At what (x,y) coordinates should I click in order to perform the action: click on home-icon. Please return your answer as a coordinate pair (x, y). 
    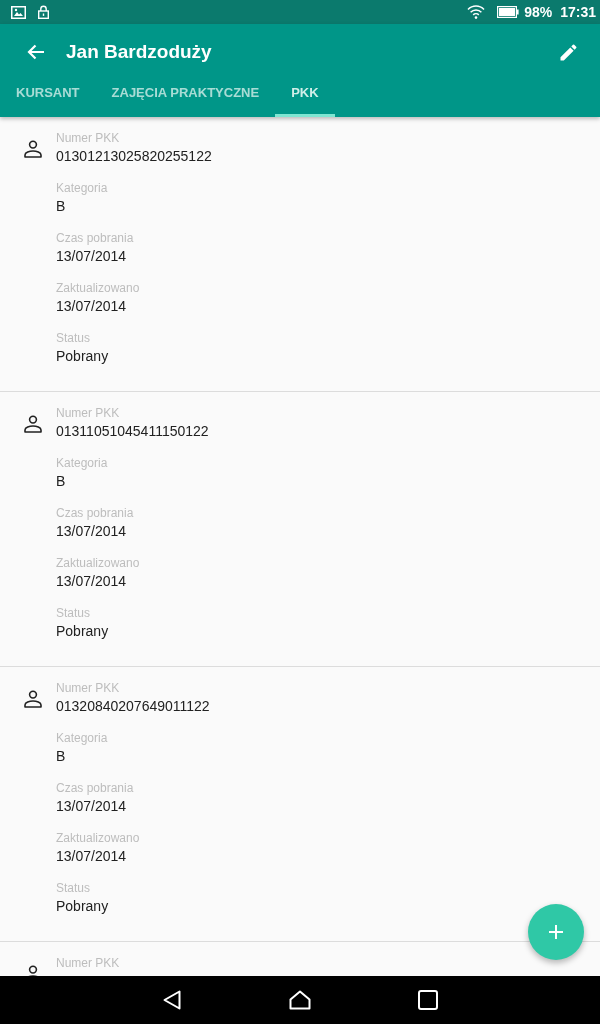
    Looking at the image, I should click on (300, 1000).